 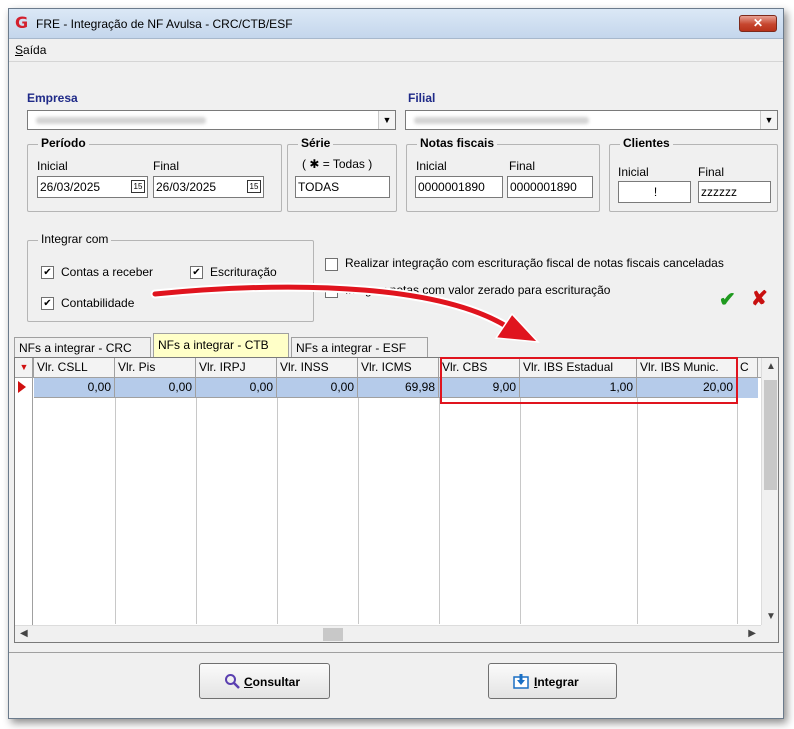 What do you see at coordinates (770, 435) in the screenshot?
I see `vertical-scroll-thumb` at bounding box center [770, 435].